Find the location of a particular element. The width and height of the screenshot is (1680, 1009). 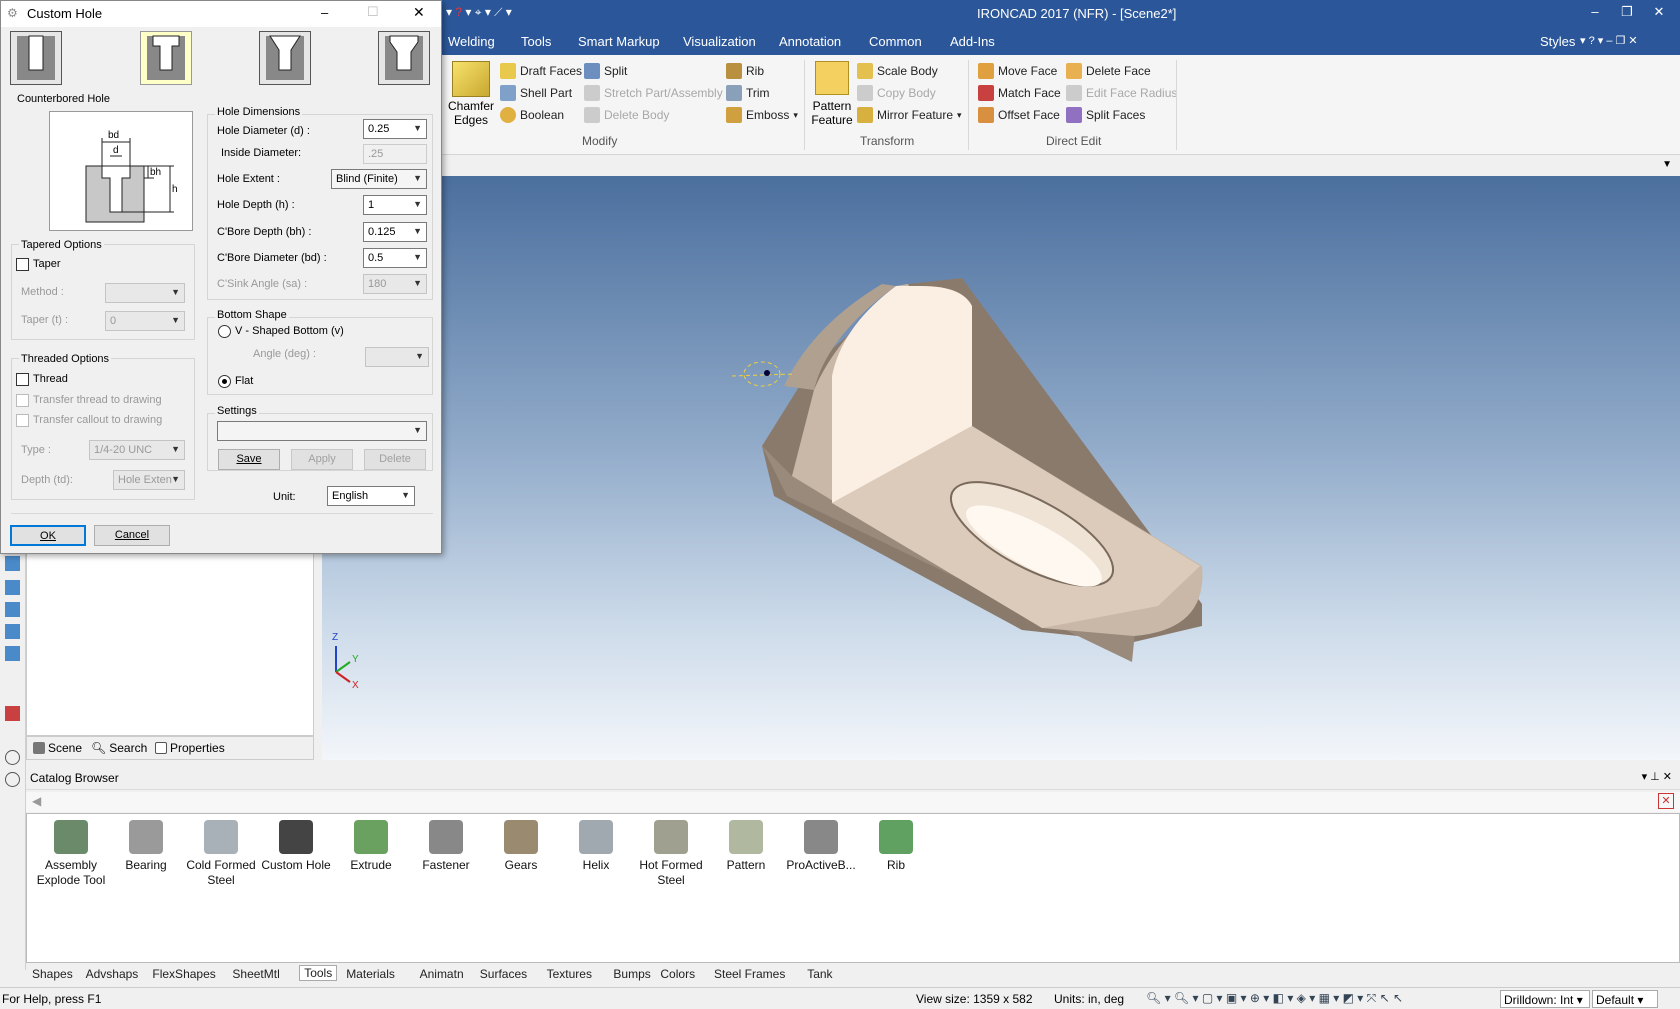

dialog-close-icon: ✕ is located at coordinates (419, 12).